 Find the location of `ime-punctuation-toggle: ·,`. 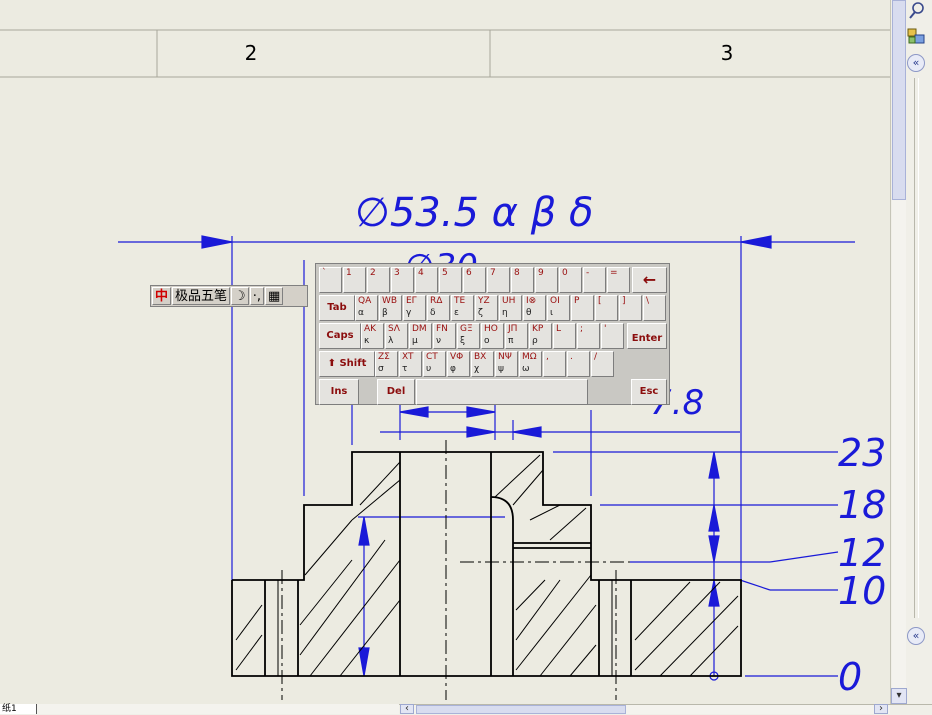

ime-punctuation-toggle: ·, is located at coordinates (256, 296).